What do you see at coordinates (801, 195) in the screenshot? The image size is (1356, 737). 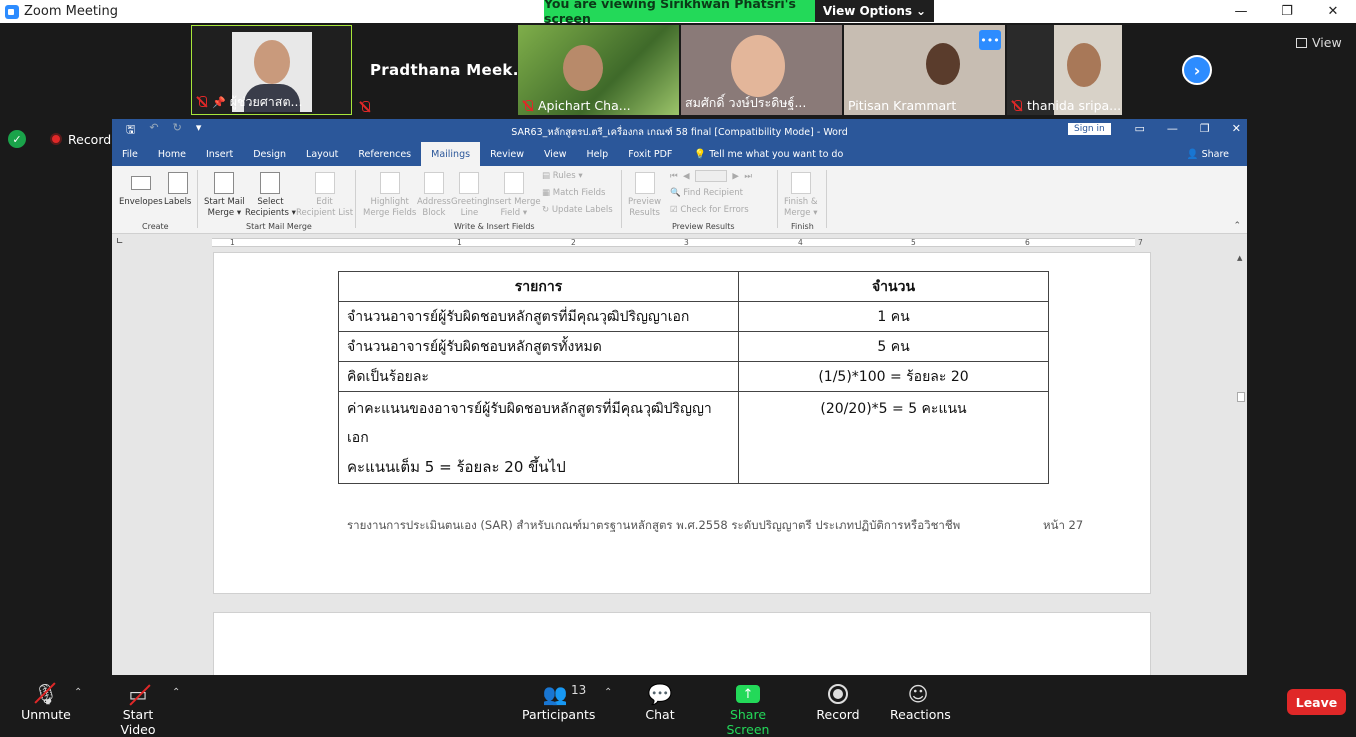 I see `finish-merge-button: Finish & Merge ▾` at bounding box center [801, 195].